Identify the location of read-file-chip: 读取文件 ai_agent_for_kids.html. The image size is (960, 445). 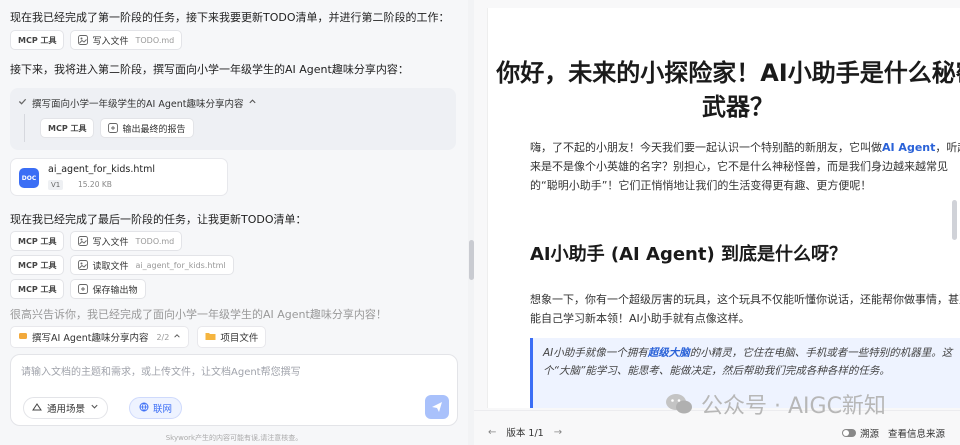
(152, 265).